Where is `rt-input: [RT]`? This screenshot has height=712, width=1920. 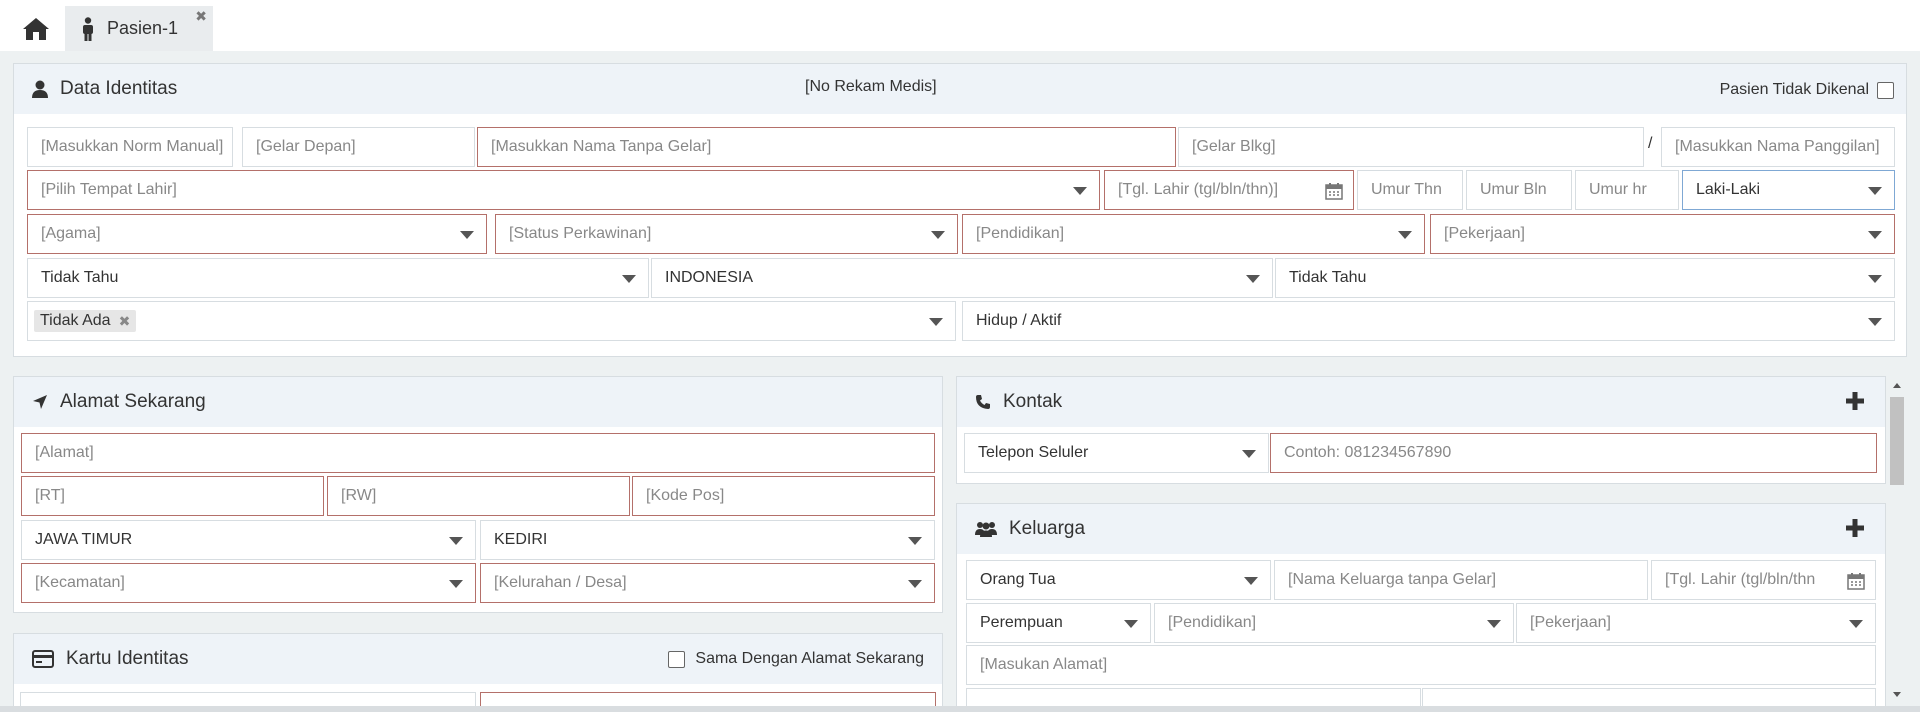 rt-input: [RT] is located at coordinates (172, 496).